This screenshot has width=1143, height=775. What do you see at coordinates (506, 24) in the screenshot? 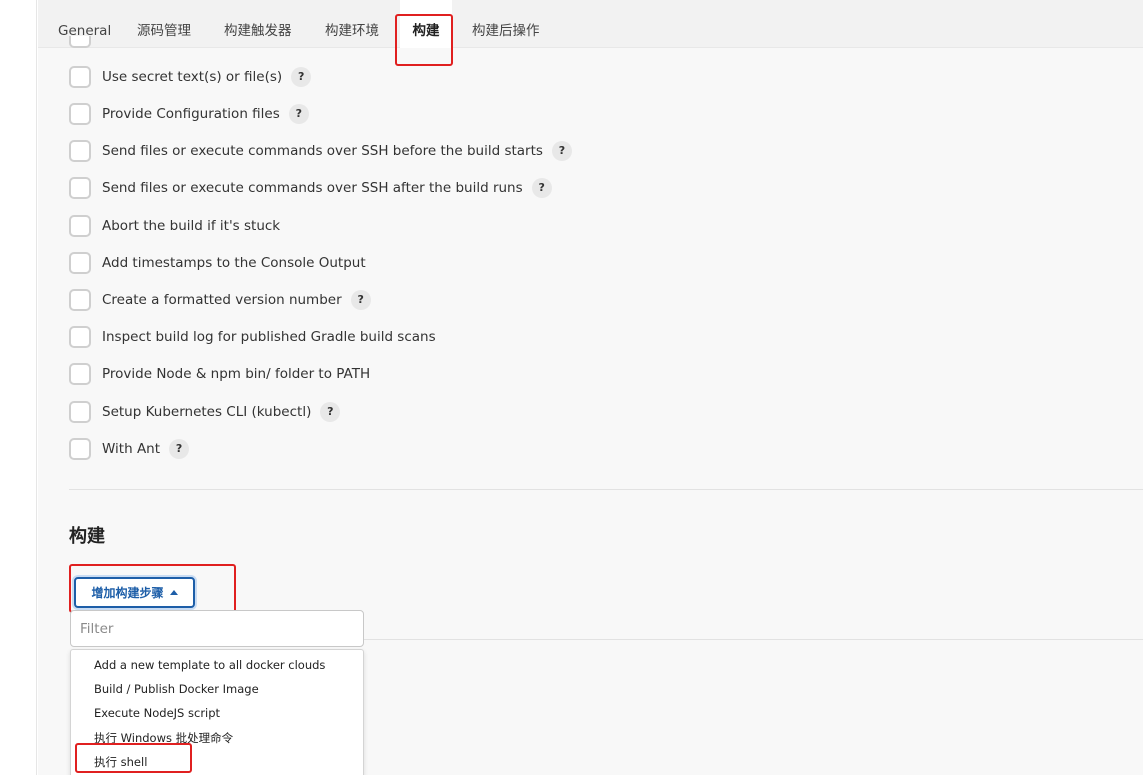
I see `tab-post-build: 构建后操作` at bounding box center [506, 24].